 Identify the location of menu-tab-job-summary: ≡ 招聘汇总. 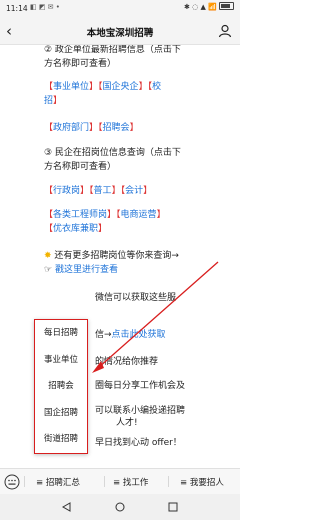
(58, 482).